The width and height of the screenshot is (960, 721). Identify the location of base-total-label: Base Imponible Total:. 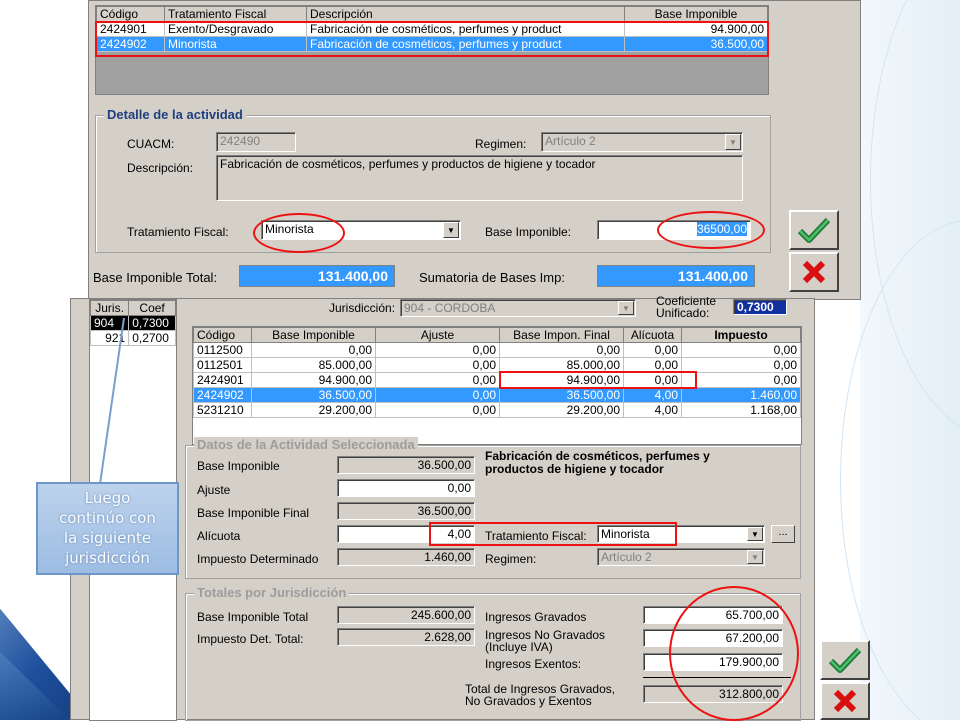
(155, 277).